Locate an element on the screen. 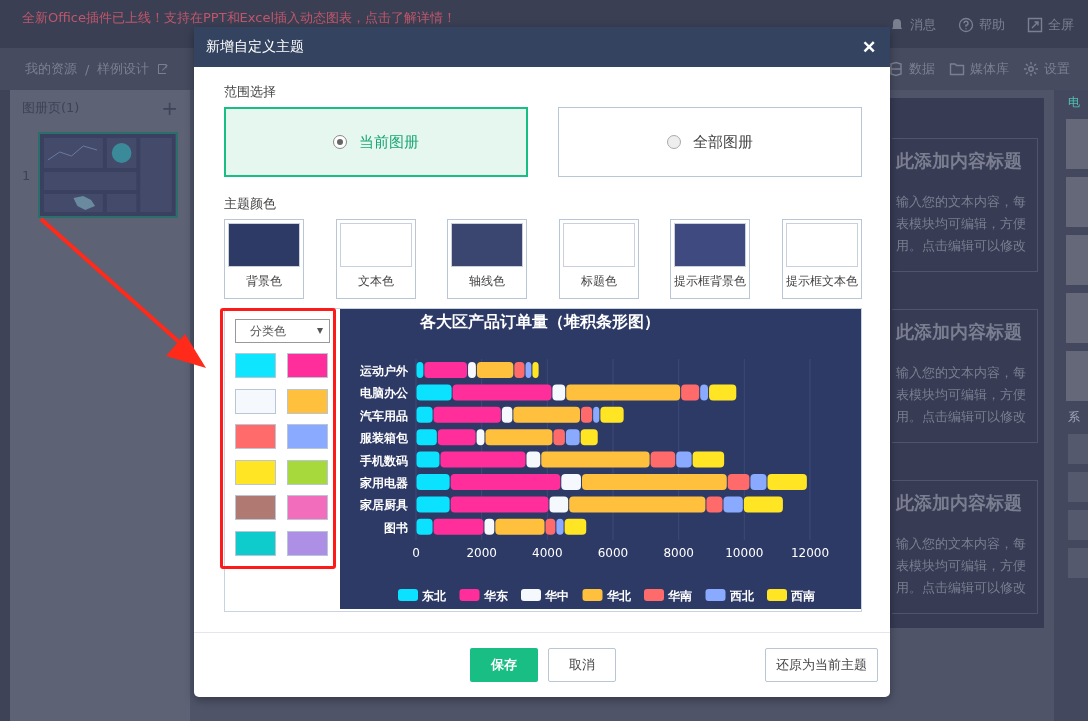 This screenshot has height=721, width=1088. legend-label: 西北 is located at coordinates (741, 596).